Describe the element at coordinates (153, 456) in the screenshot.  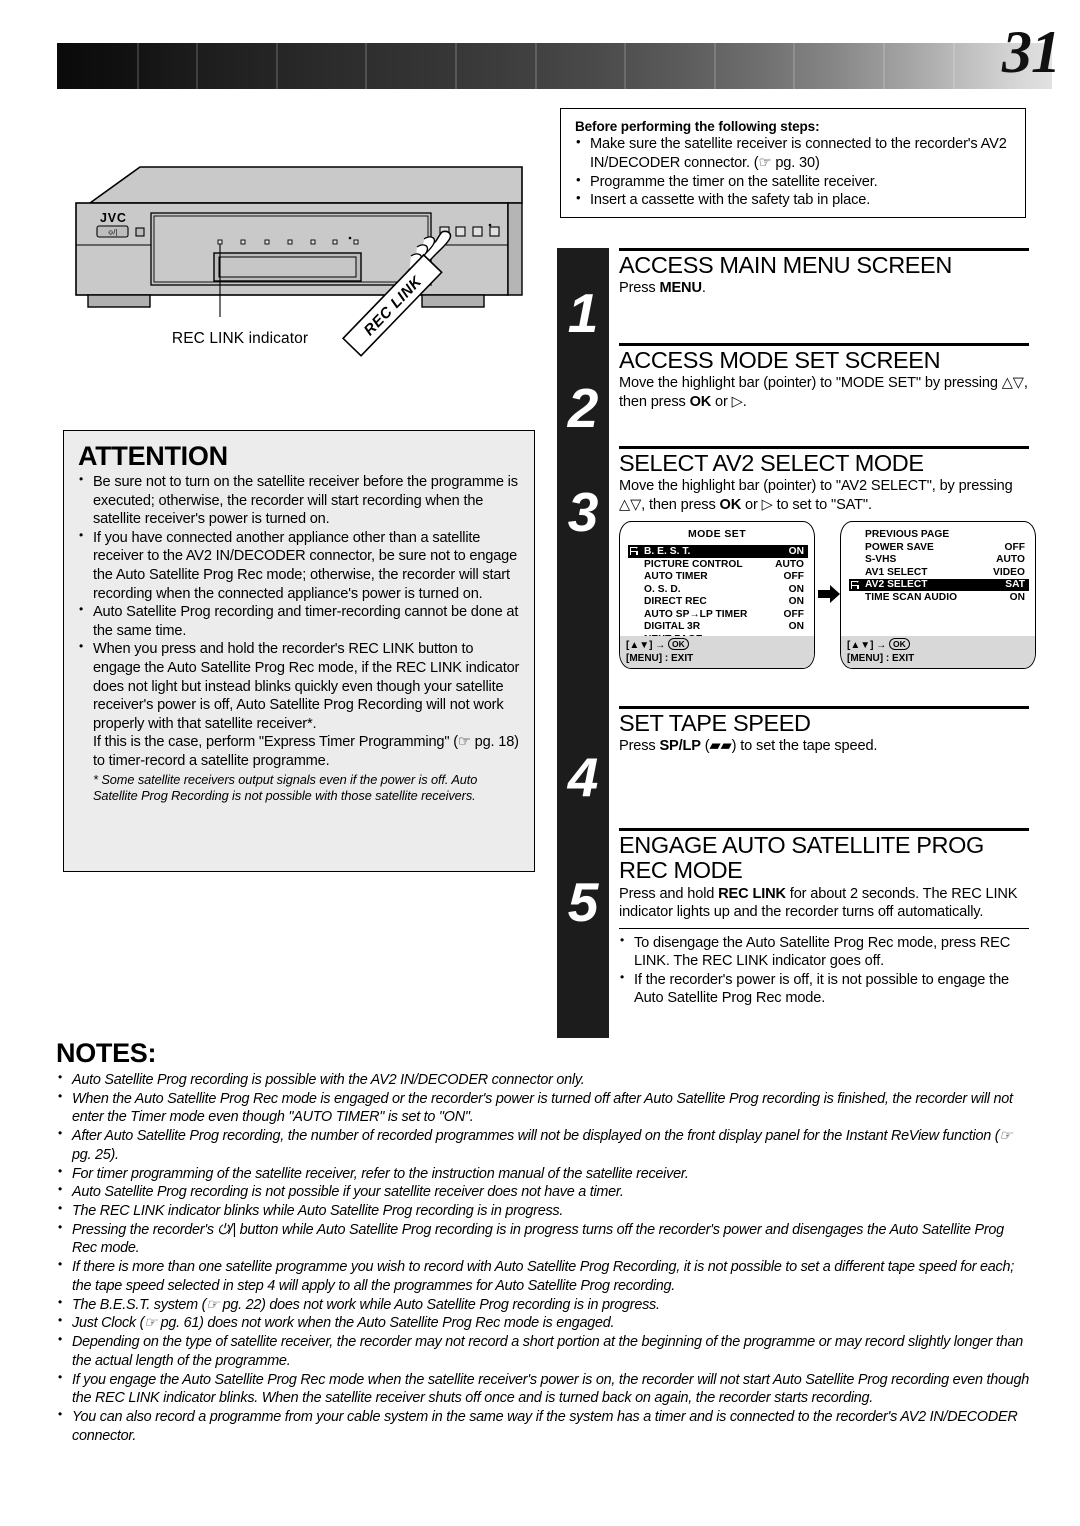
I see `attention-heading: ATTENTION` at that location.